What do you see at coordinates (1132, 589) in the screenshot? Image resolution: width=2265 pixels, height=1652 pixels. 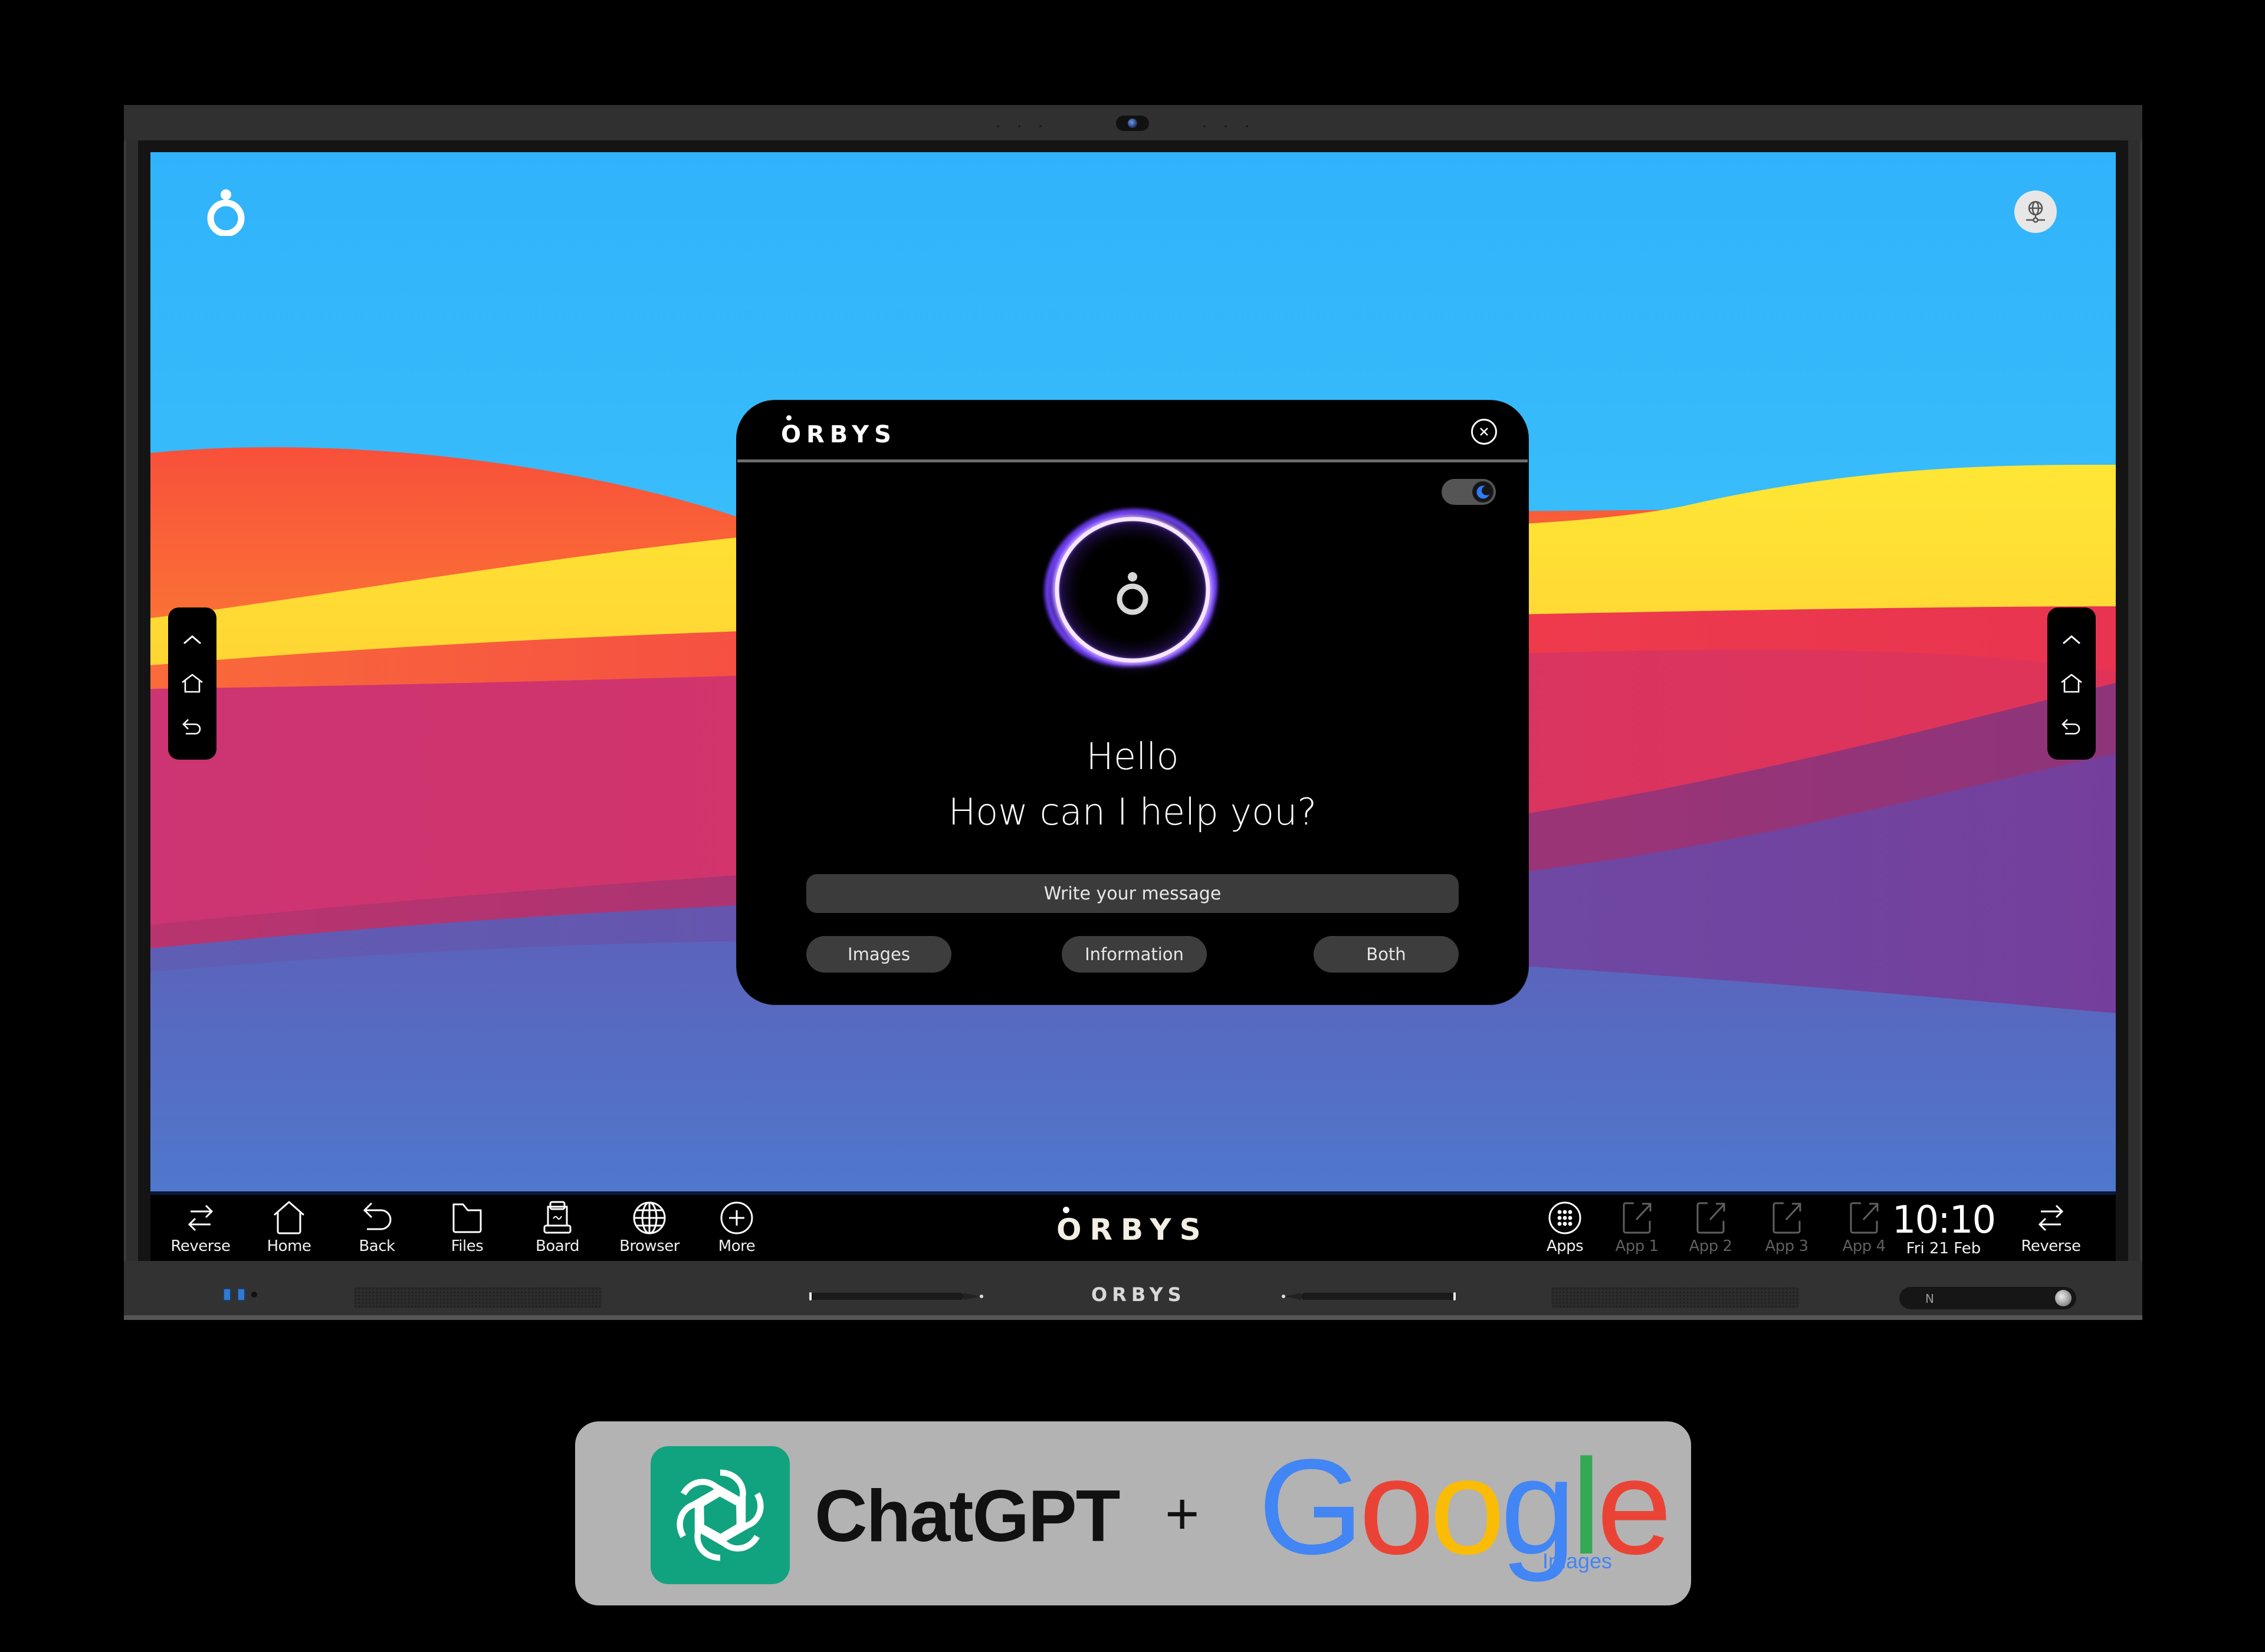 I see `assistant-orb-icon` at bounding box center [1132, 589].